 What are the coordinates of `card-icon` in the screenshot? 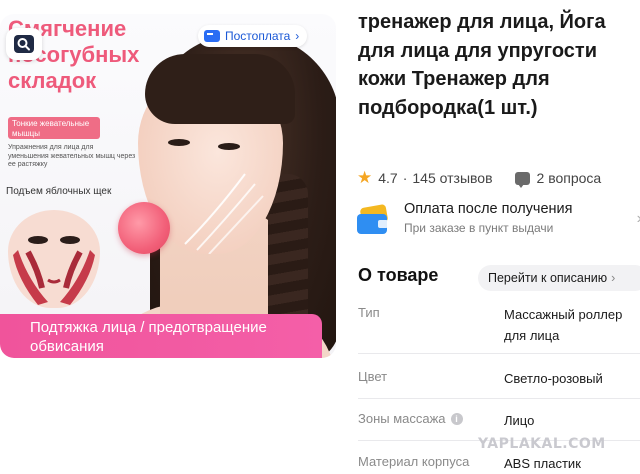 It's located at (212, 36).